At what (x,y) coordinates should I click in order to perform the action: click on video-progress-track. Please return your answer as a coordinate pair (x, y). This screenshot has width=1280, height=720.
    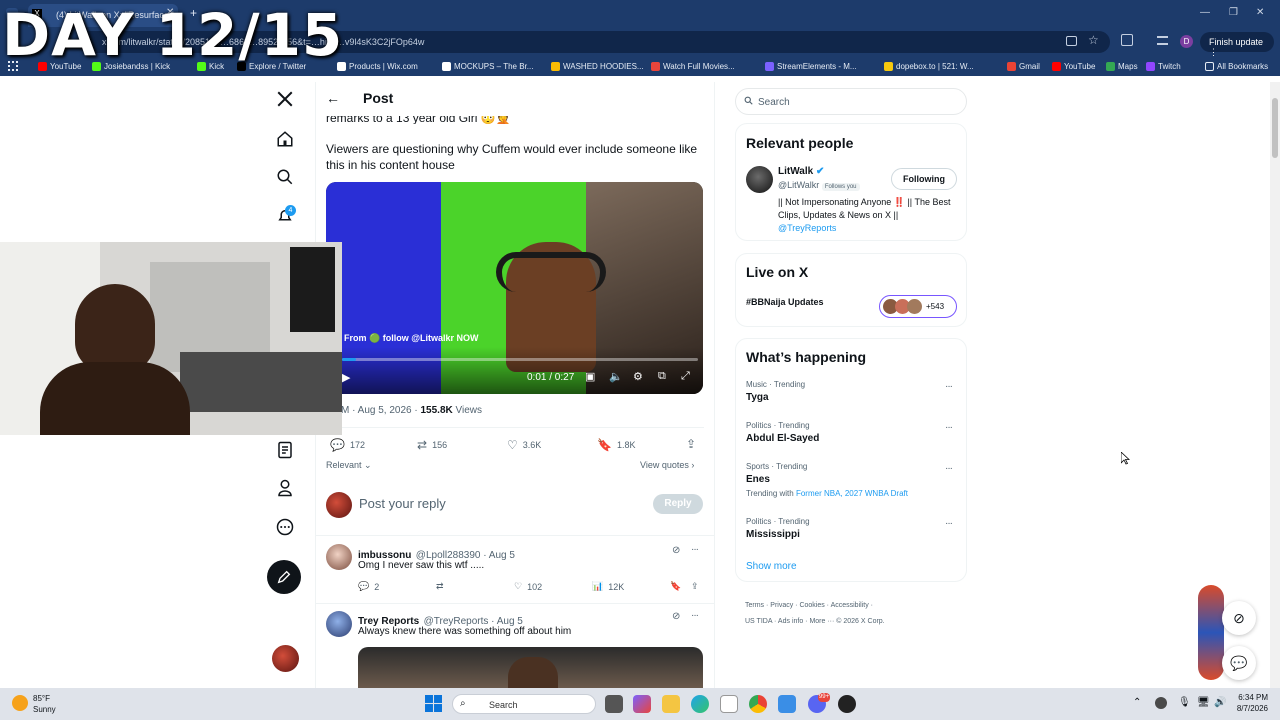
    Looking at the image, I should click on (520, 359).